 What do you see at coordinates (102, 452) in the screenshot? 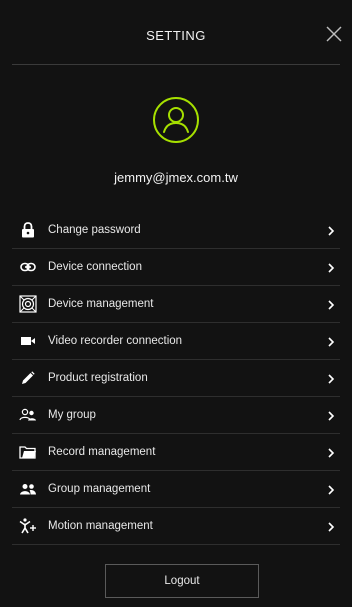
I see `menu-item-label: Record management` at bounding box center [102, 452].